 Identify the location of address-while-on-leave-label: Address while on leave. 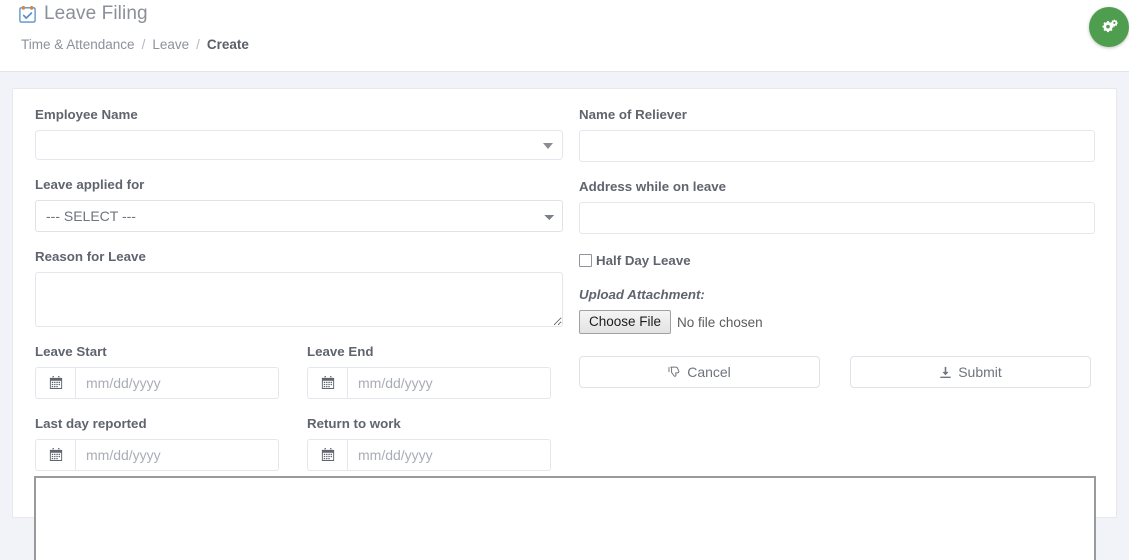
(653, 186).